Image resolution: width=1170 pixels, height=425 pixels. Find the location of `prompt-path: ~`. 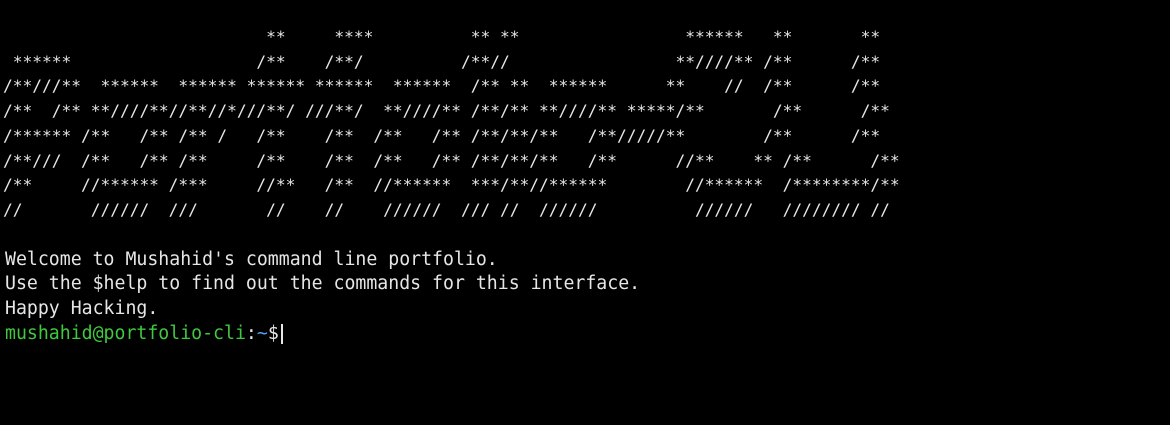

prompt-path: ~ is located at coordinates (262, 333).